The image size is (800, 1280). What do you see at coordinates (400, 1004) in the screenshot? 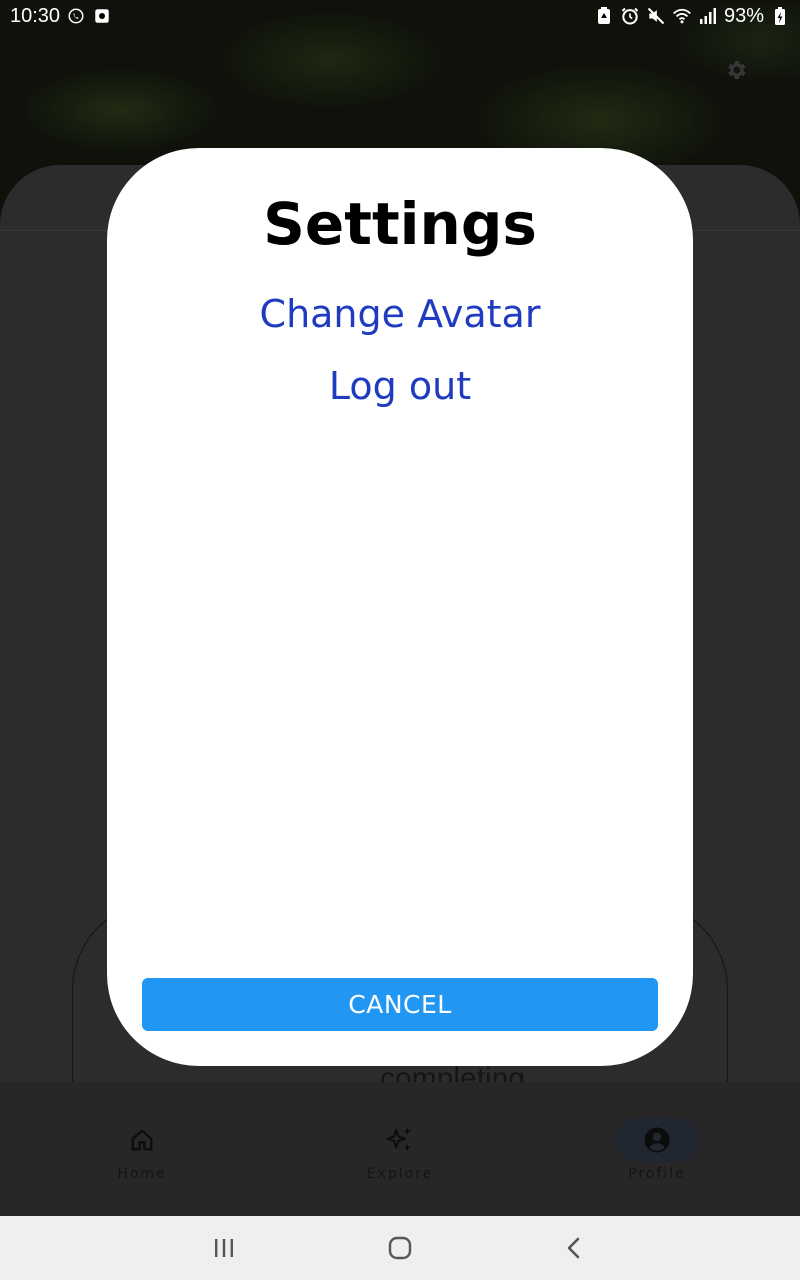
I see `cancel-button: CANCEL` at bounding box center [400, 1004].